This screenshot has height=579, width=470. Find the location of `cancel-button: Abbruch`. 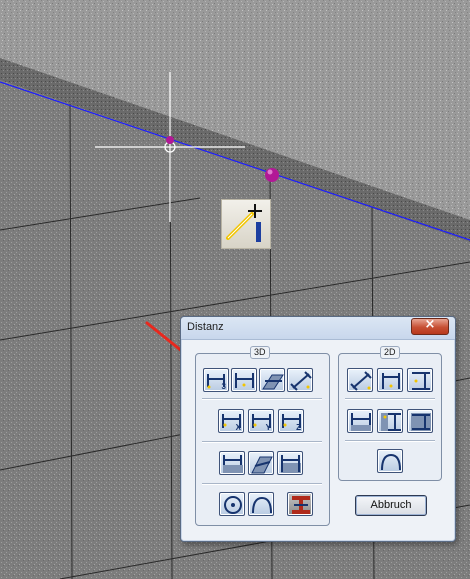

cancel-button: Abbruch is located at coordinates (391, 505).